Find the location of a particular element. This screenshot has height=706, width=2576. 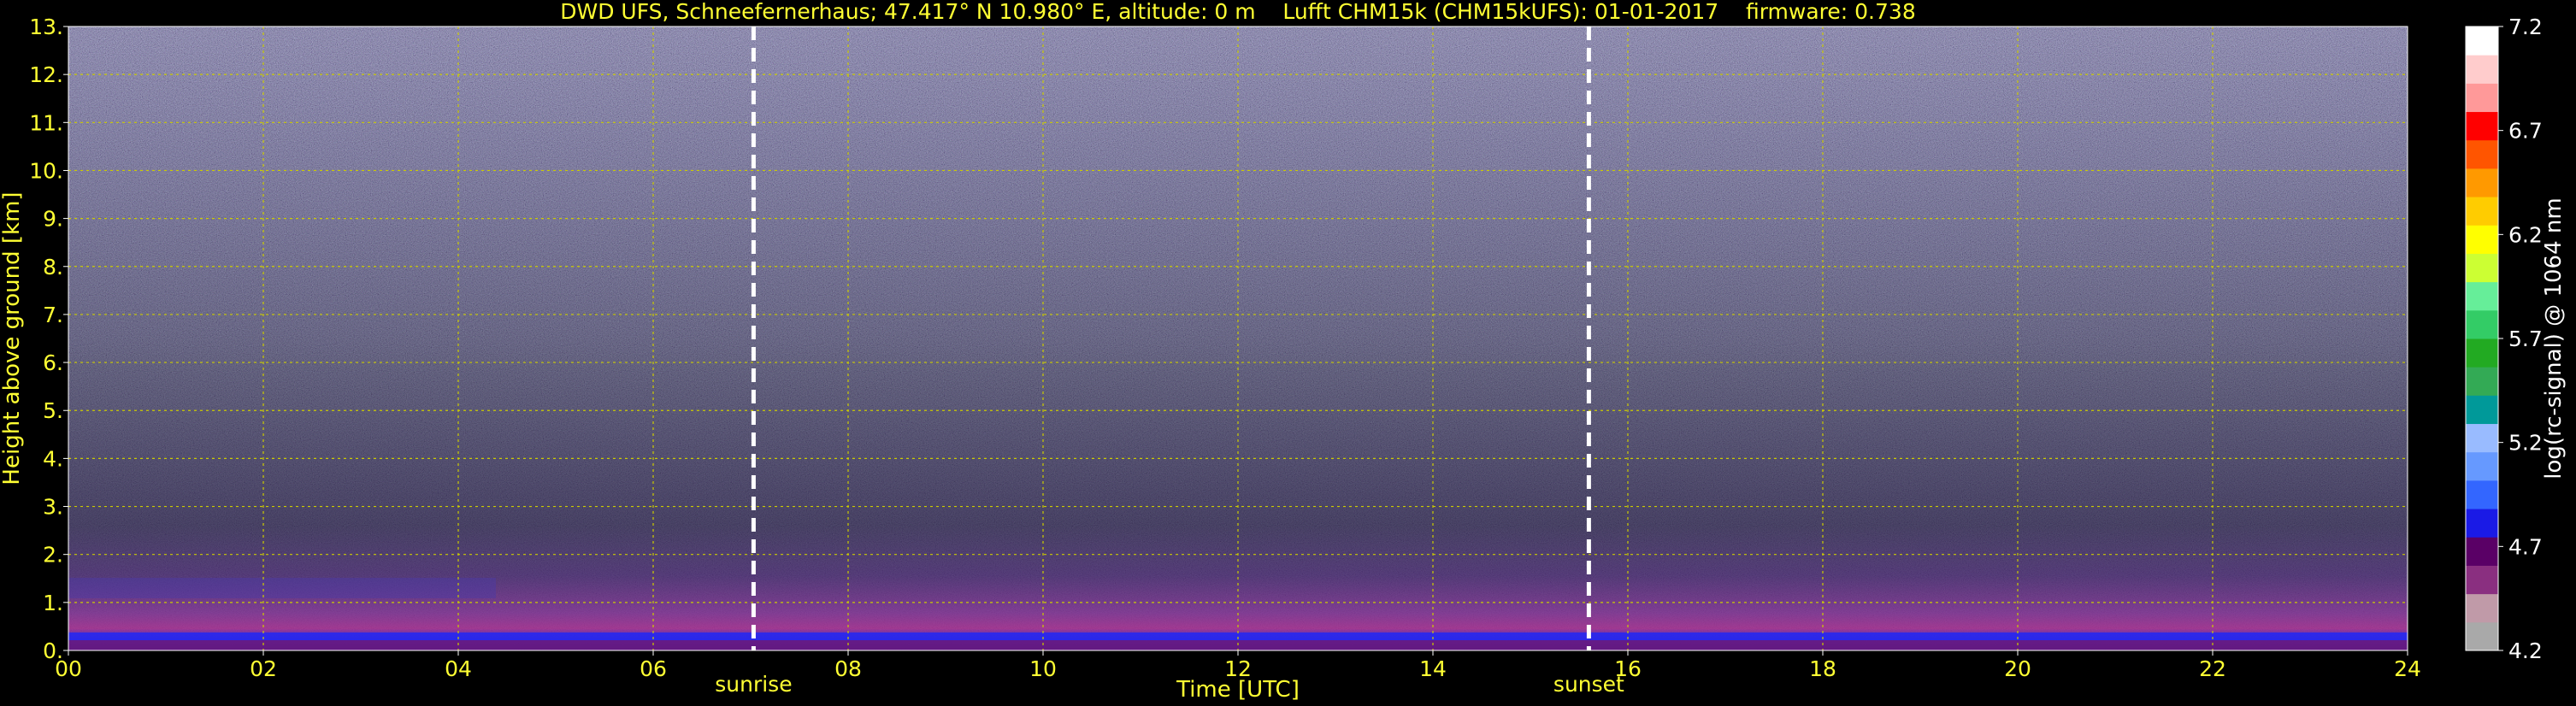

y-tick-label: 9. is located at coordinates (53, 219).